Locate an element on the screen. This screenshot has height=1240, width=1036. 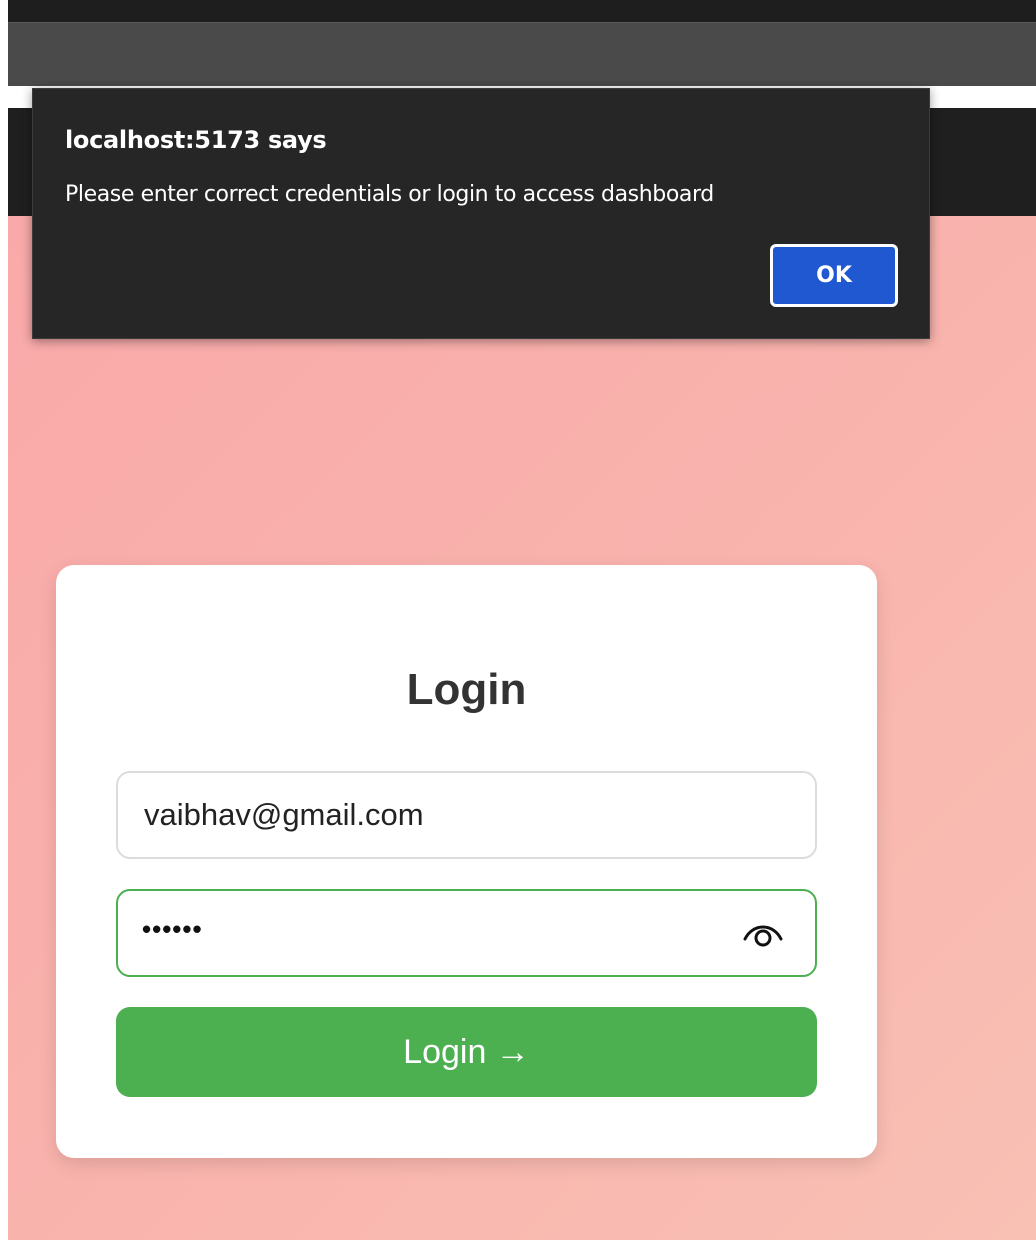
password-masked-value: •••••• is located at coordinates (172, 928).